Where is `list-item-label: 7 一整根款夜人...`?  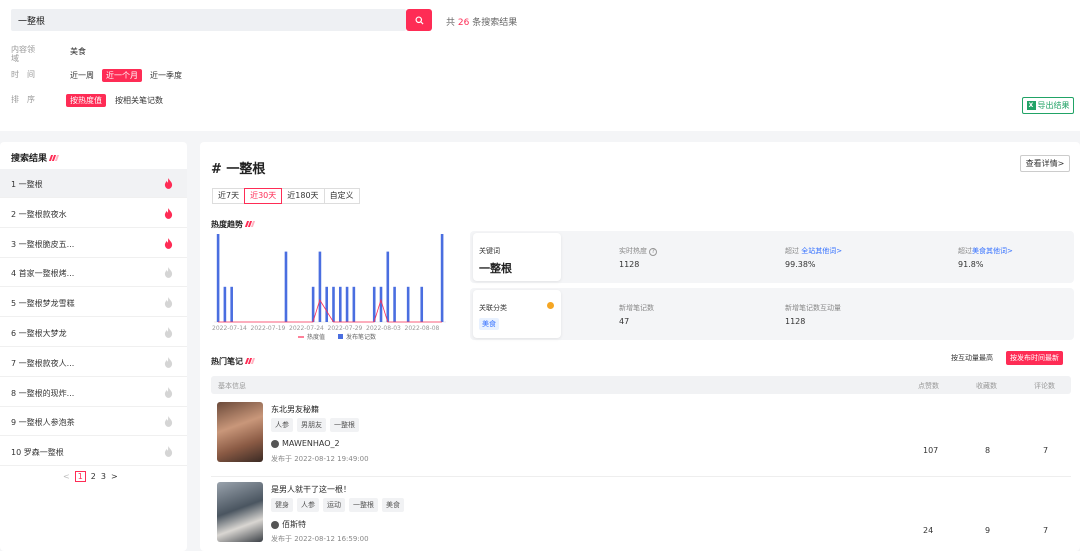
list-item-label: 7 一整根款夜人... is located at coordinates (43, 363).